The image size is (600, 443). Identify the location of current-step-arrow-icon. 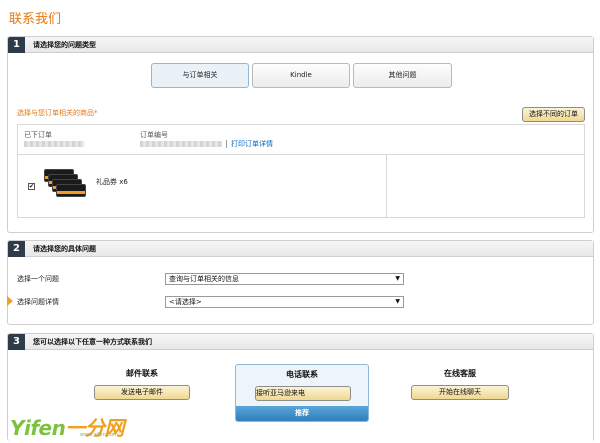
(10, 301).